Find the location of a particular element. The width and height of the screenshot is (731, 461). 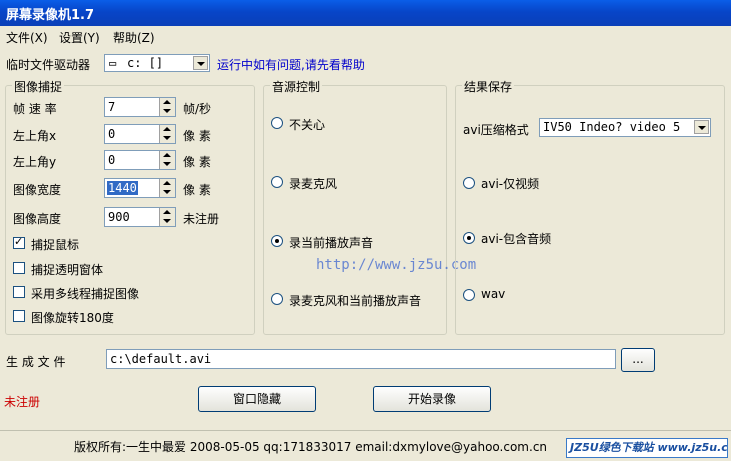

save-video-only-radio is located at coordinates (469, 183).